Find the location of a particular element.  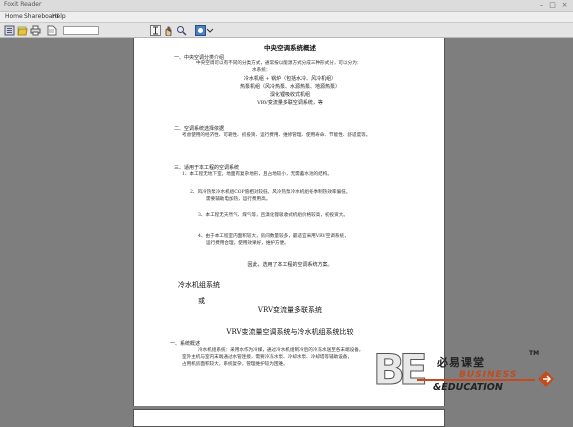

heading-compare: VRV变流量空调系统与冷水机组系统比较 is located at coordinates (290, 332).